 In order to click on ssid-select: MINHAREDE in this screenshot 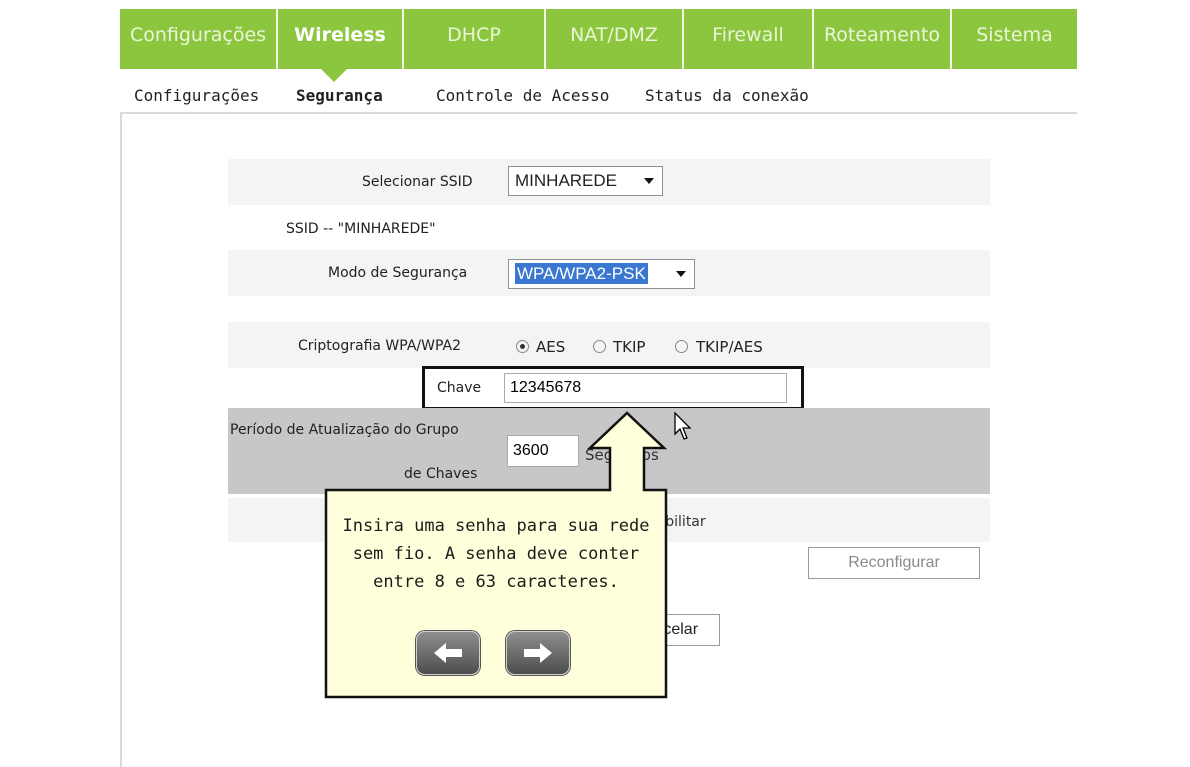, I will do `click(585, 181)`.